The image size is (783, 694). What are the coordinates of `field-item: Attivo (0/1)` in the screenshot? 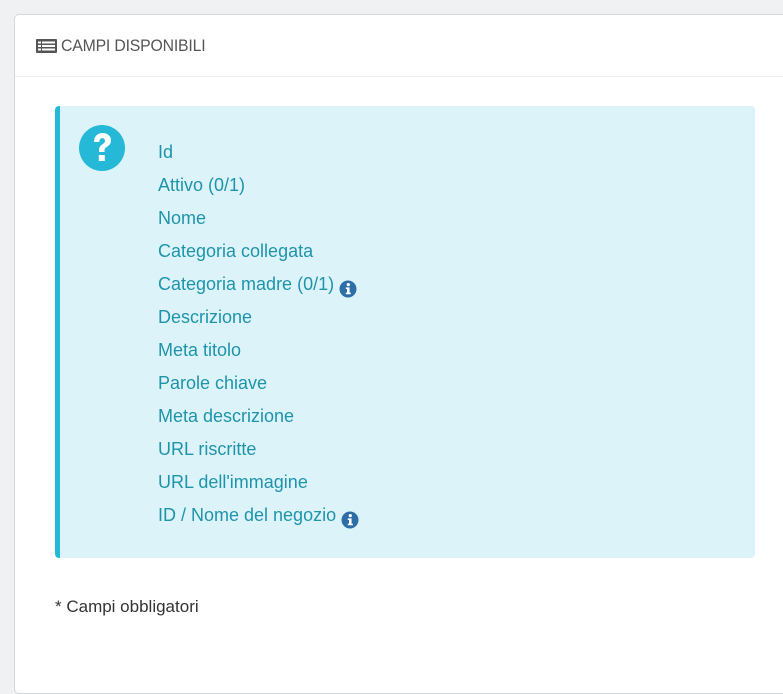 It's located at (258, 185).